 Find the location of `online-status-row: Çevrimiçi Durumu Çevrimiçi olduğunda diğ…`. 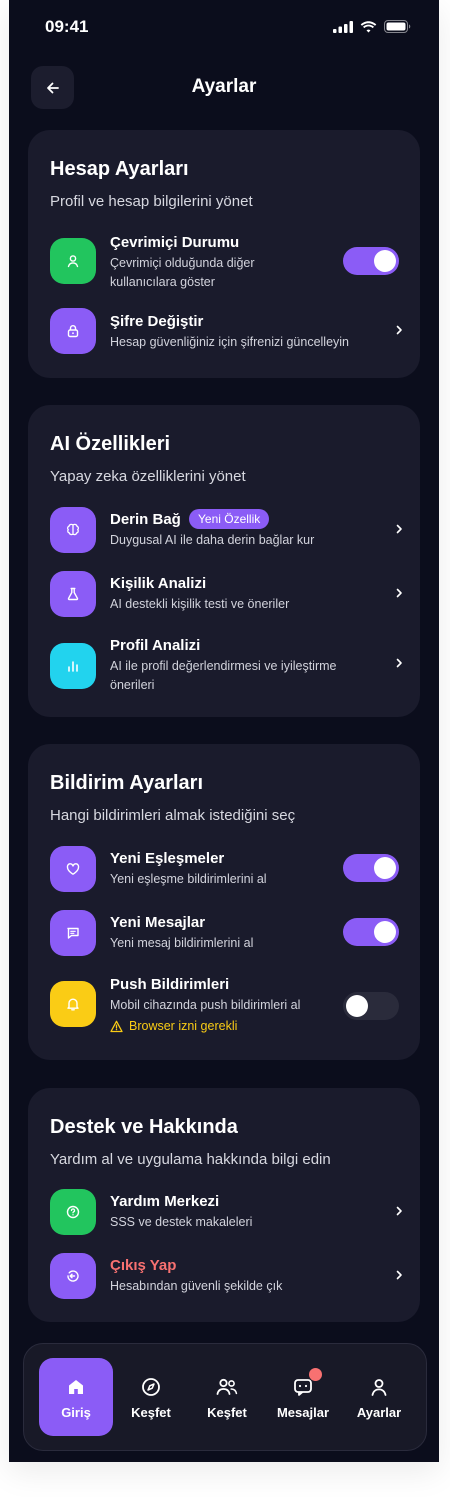

online-status-row: Çevrimiçi Durumu Çevrimiçi olduğunda diğ… is located at coordinates (225, 263).